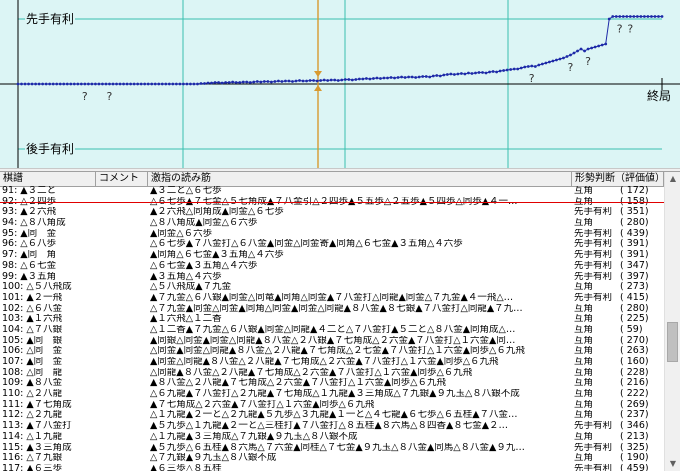  I want to click on move-cell: 100: △５八飛成, so click(37, 287).